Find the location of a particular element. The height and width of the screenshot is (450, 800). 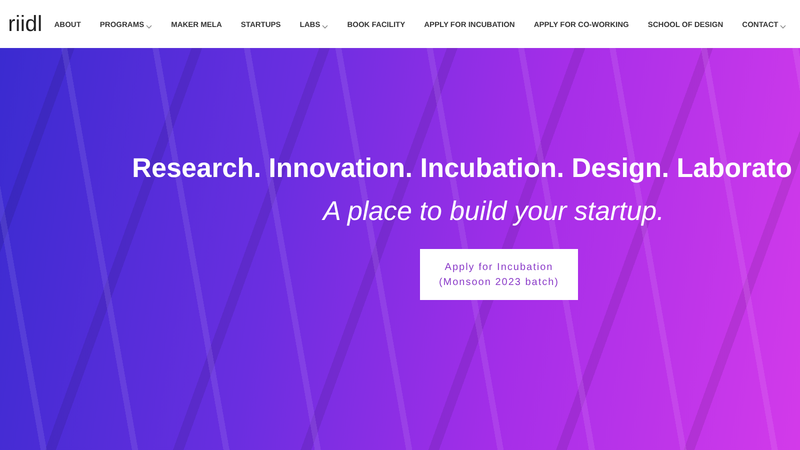

apply-button: Apply for Incubation (Monsoon 2023 batch) is located at coordinates (499, 274).